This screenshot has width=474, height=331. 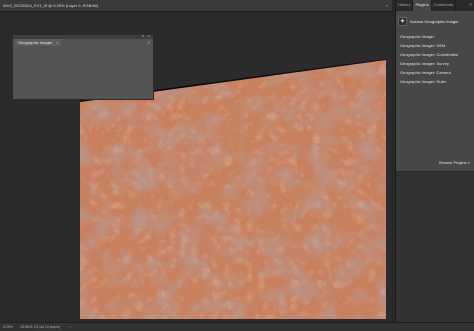 I want to click on panel-body, so click(x=83, y=72).